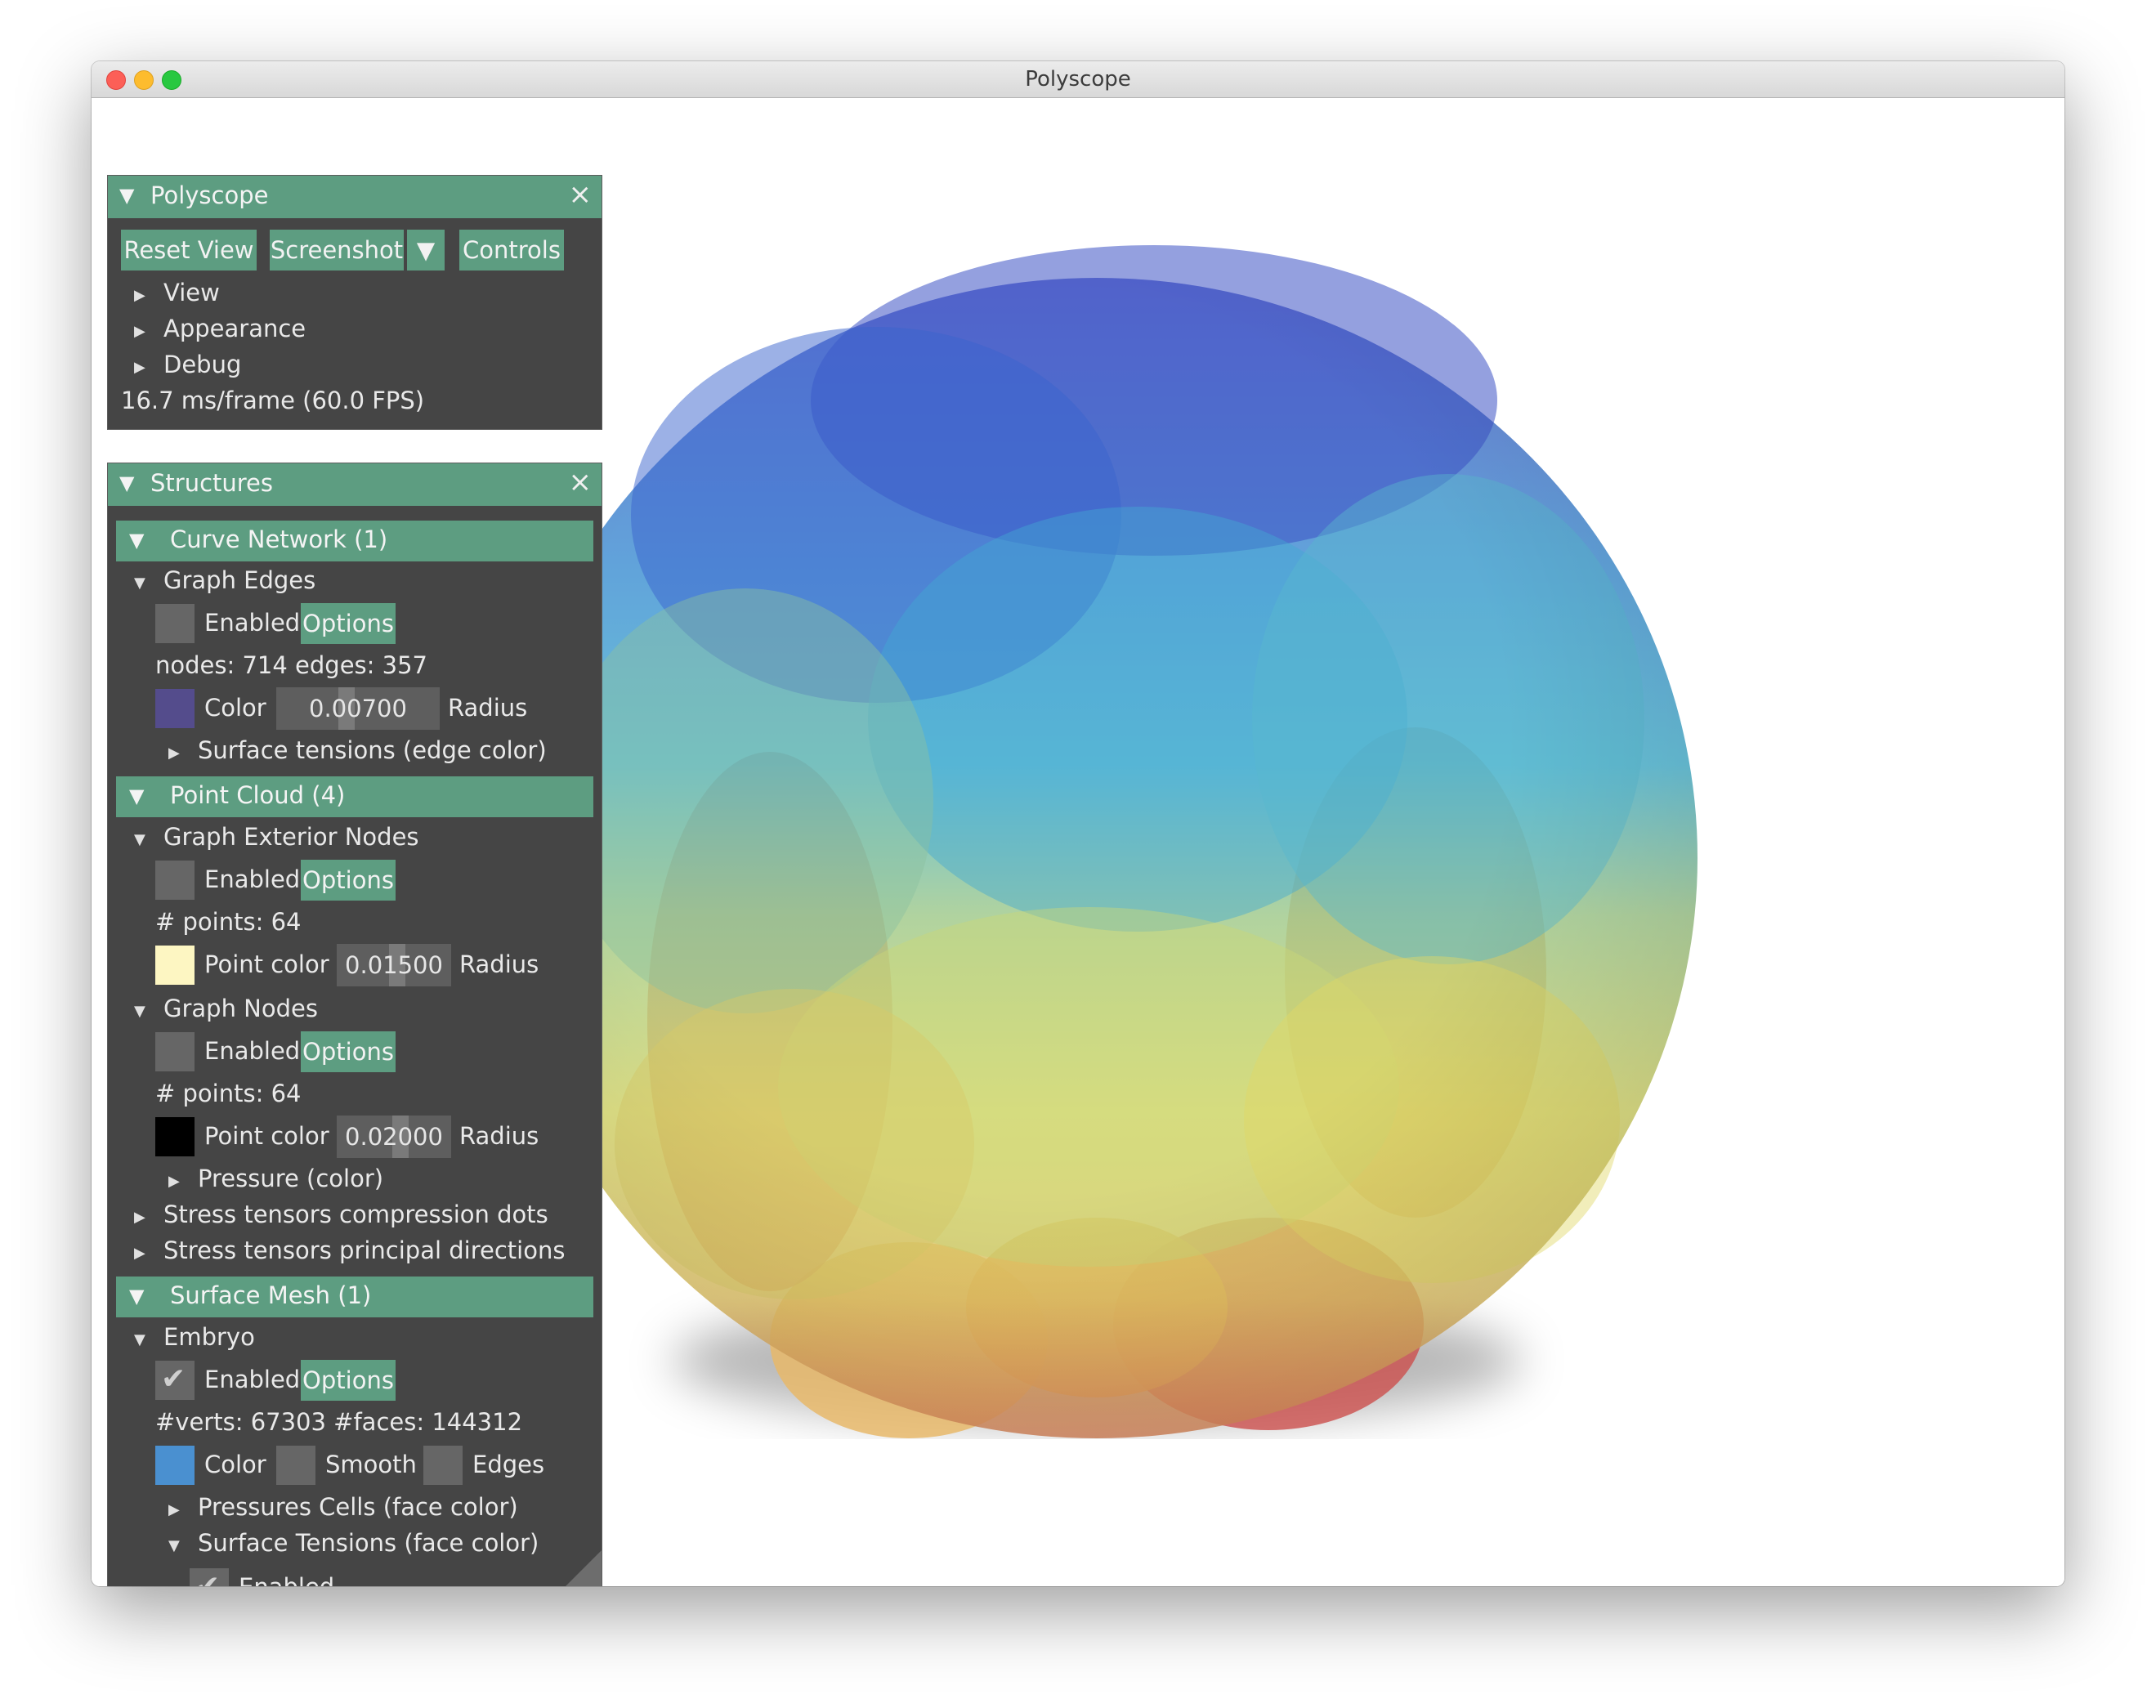 Image resolution: width=2156 pixels, height=1708 pixels. What do you see at coordinates (291, 665) in the screenshot?
I see `graph-edges-stats: nodes: 714 edges: 357` at bounding box center [291, 665].